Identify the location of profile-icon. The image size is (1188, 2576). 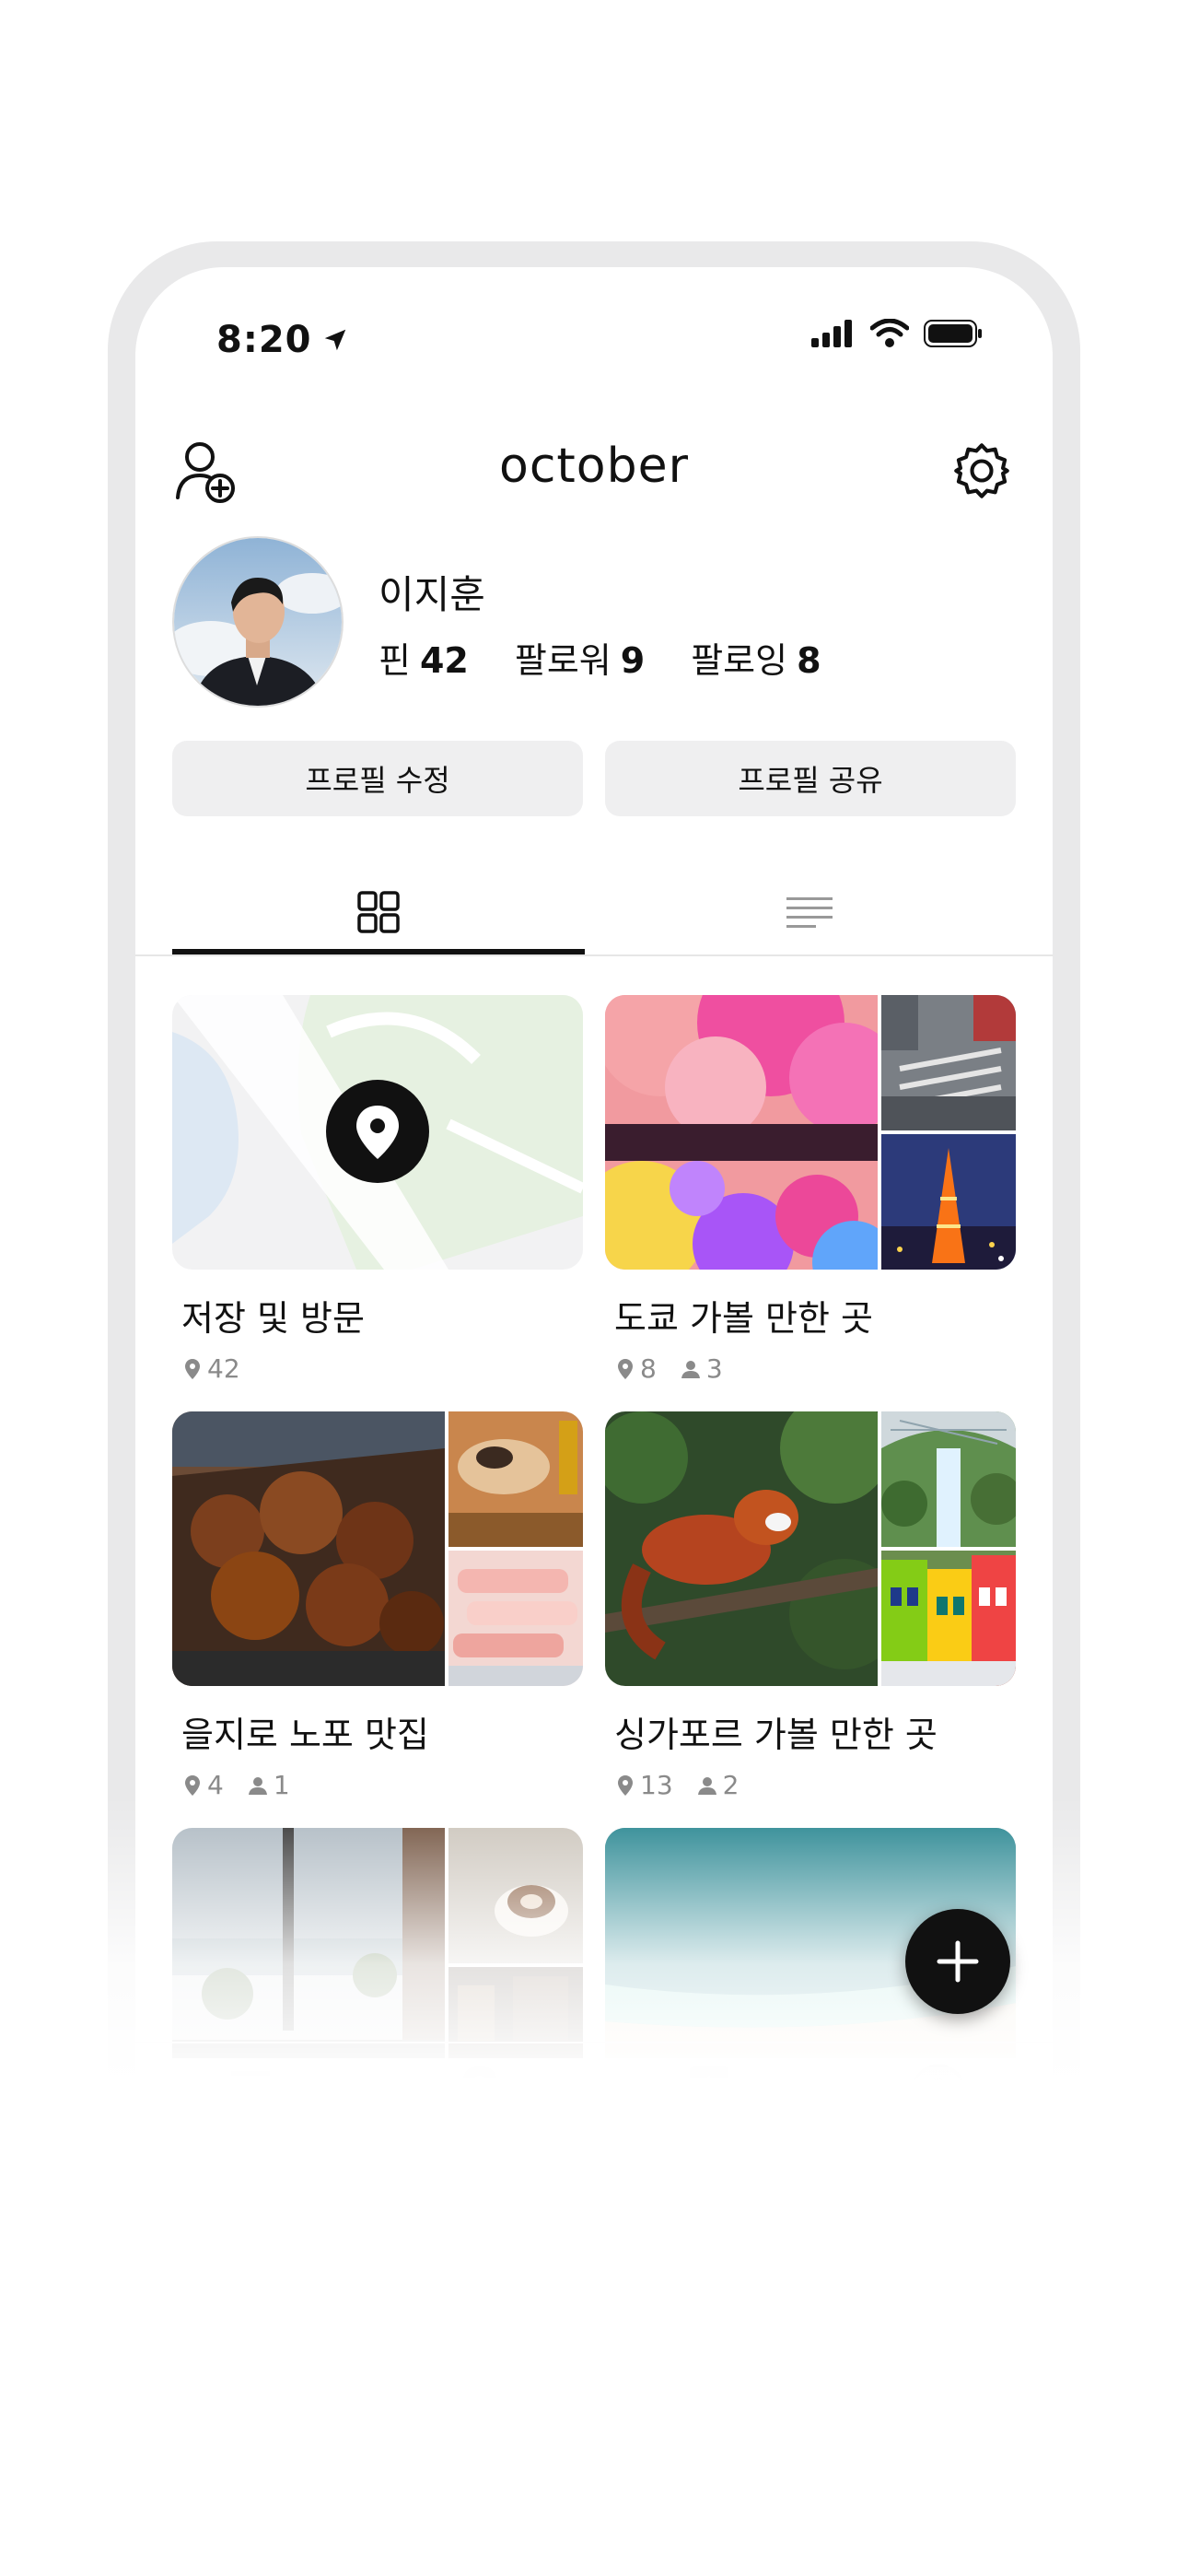
(938, 2091).